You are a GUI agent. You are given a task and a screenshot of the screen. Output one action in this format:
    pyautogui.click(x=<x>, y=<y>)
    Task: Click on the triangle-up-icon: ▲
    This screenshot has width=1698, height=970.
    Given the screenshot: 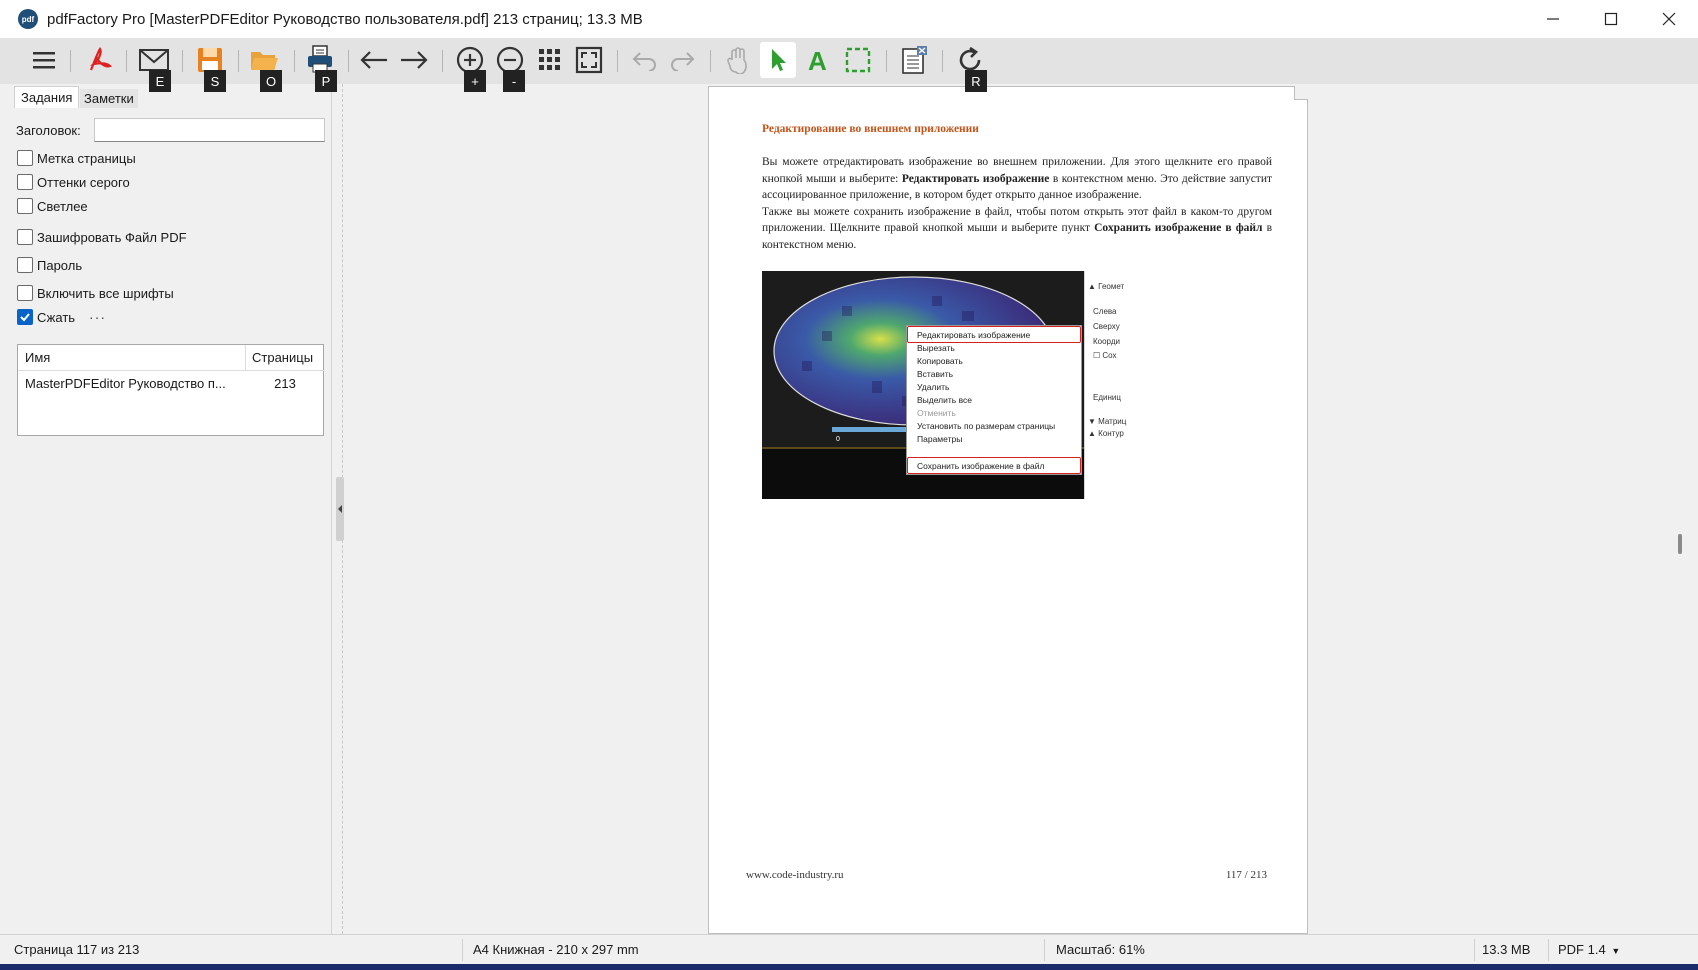 What is the action you would take?
    pyautogui.click(x=1092, y=433)
    